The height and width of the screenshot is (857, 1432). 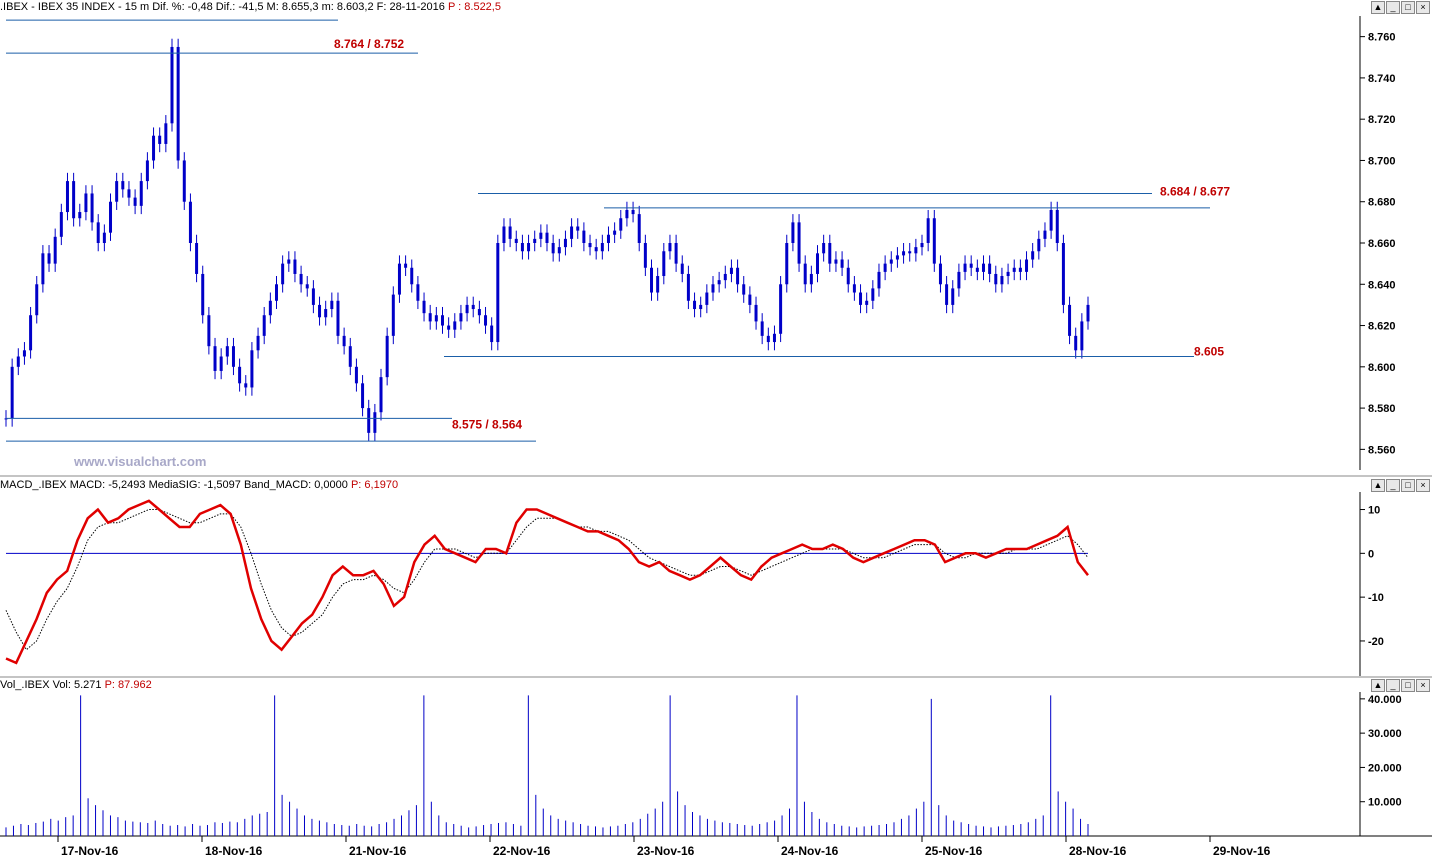 What do you see at coordinates (1385, 803) in the screenshot?
I see `vol-y-tick-label: 10.000` at bounding box center [1385, 803].